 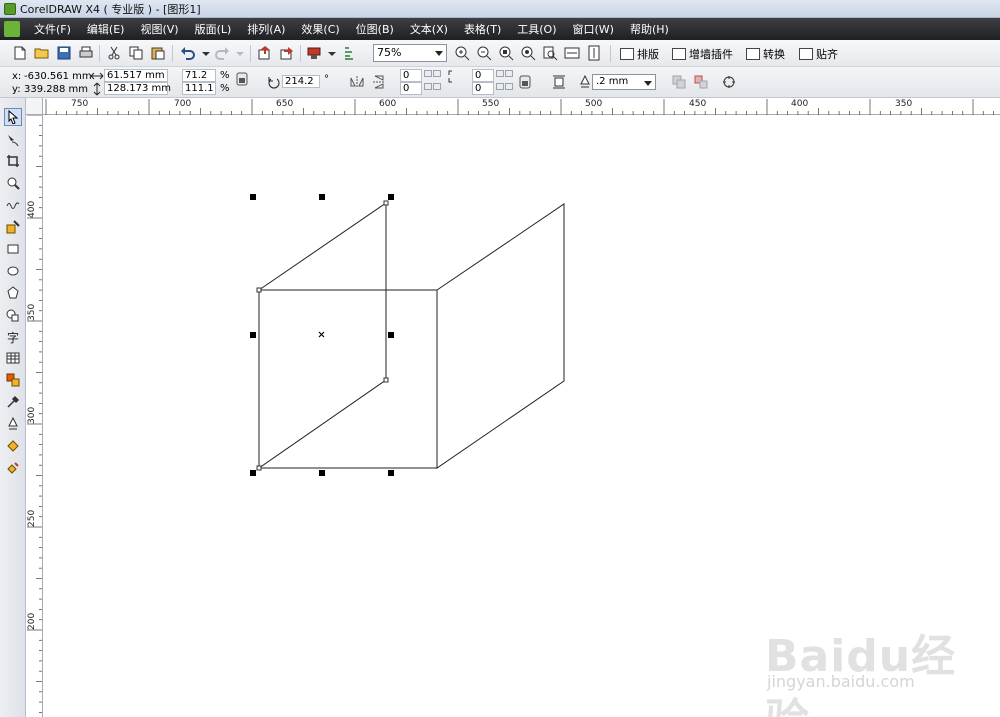 I want to click on lock-ratio-icon, so click(x=242, y=79).